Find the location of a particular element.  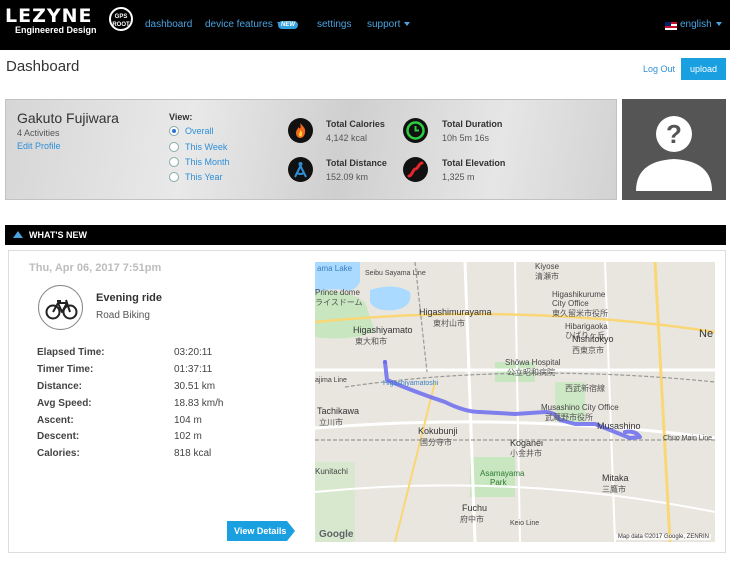

user-name: Gakuto Fujiwara is located at coordinates (68, 118).